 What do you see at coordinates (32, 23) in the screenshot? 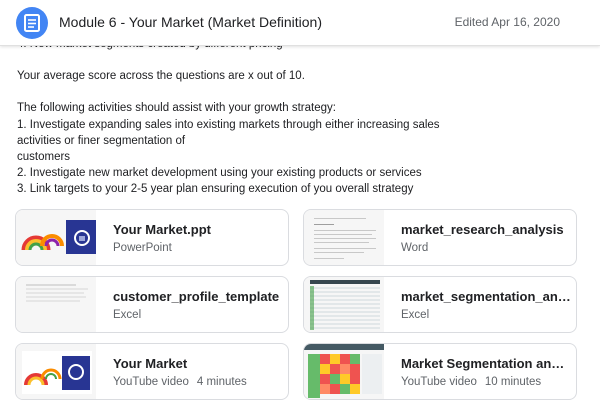
I see `docs-icon` at bounding box center [32, 23].